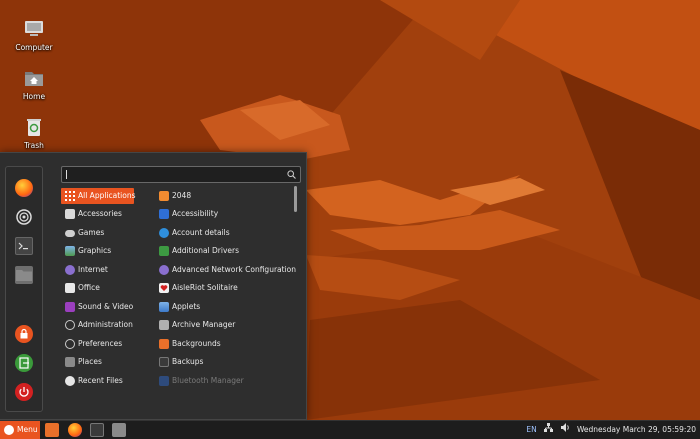  I want to click on accessibility-icon, so click(164, 214).